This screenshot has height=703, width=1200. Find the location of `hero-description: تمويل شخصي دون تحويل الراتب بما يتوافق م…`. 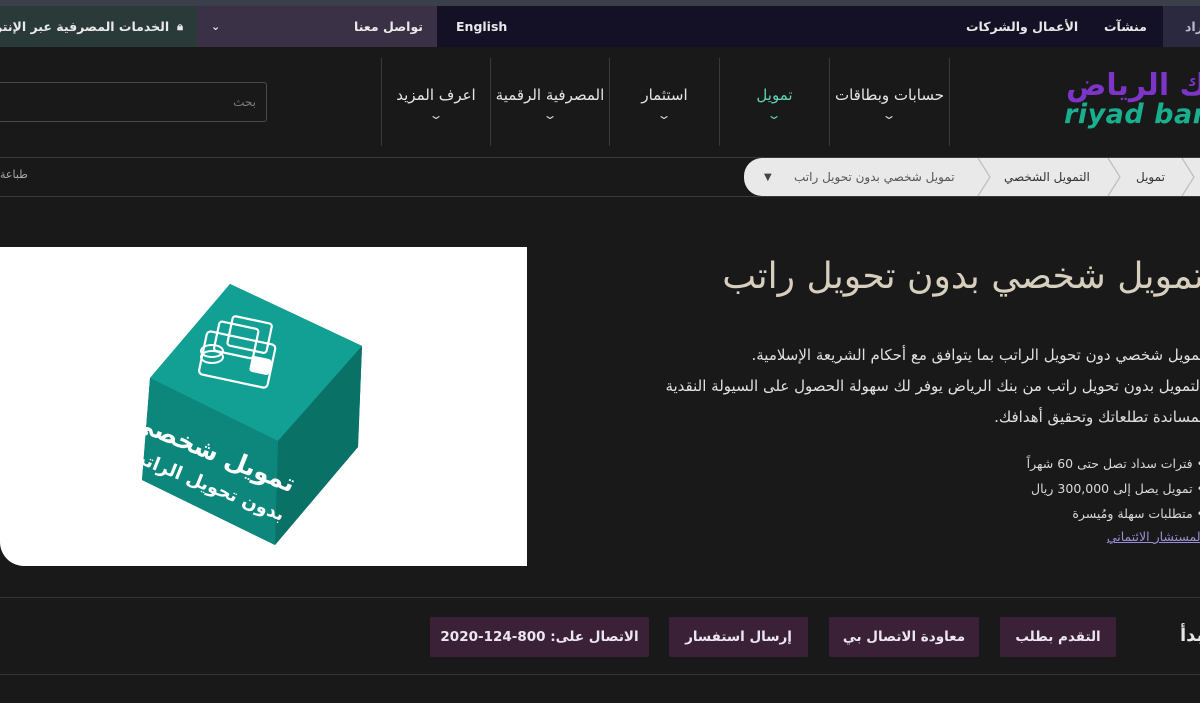

hero-description: تمويل شخصي دون تحويل الراتب بما يتوافق م… is located at coordinates (892, 386).